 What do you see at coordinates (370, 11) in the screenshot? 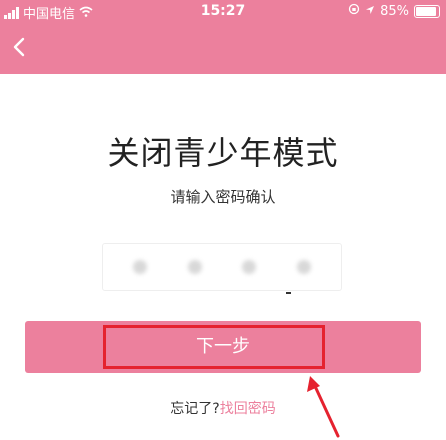
I see `location-icon` at bounding box center [370, 11].